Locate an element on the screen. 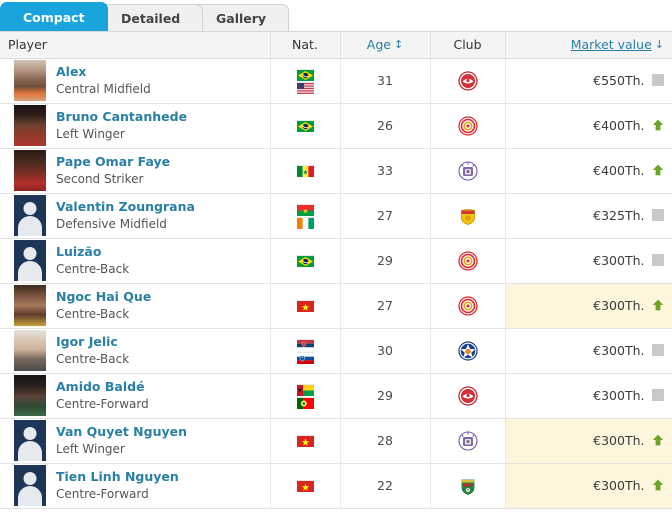 The height and width of the screenshot is (515, 672). cell-player: Igor Jelic Centre-Back is located at coordinates (135, 351).